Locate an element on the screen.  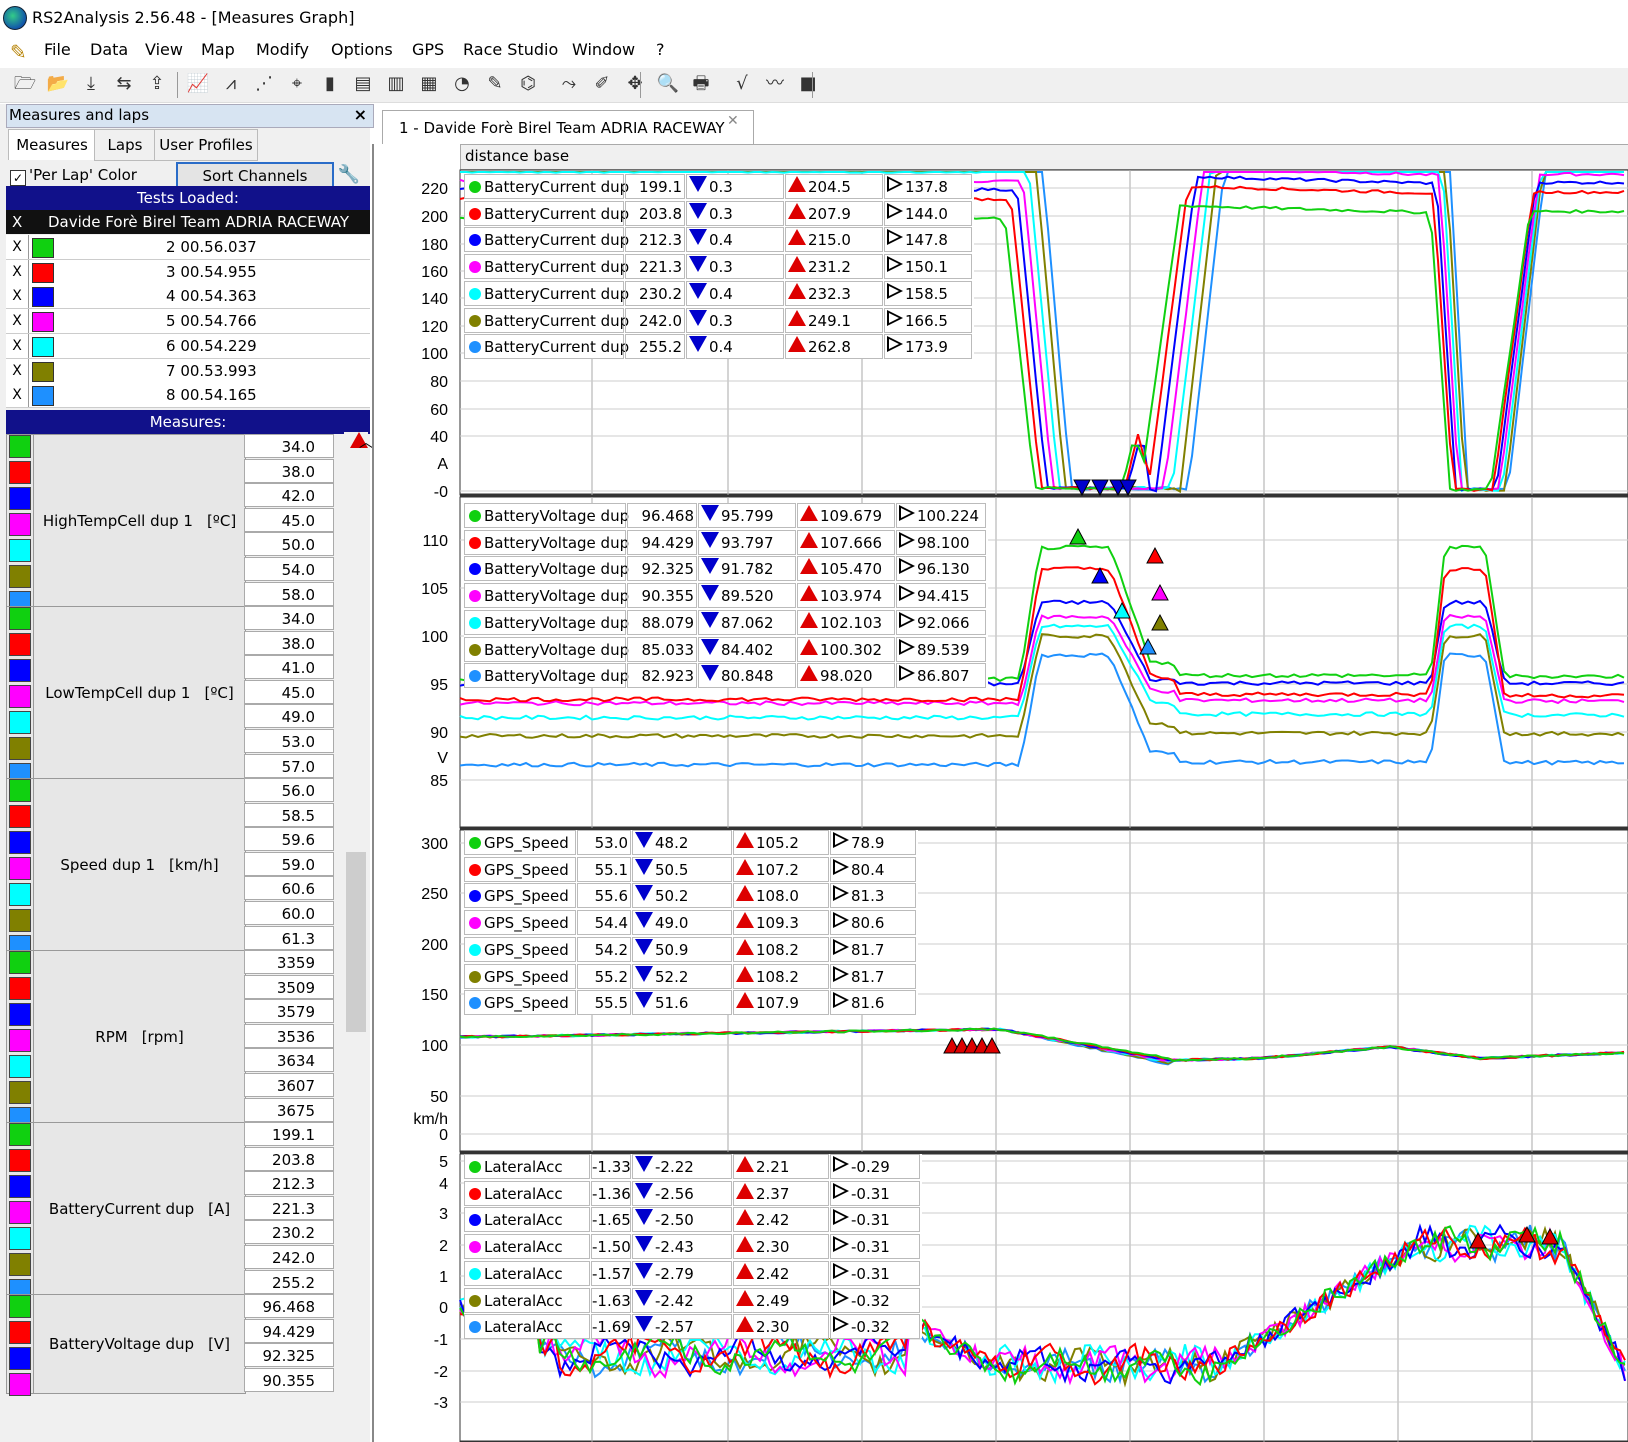
legend-row: LateralAcc -1.63 -2.42 2.49 -0.32 is located at coordinates (693, 1300).